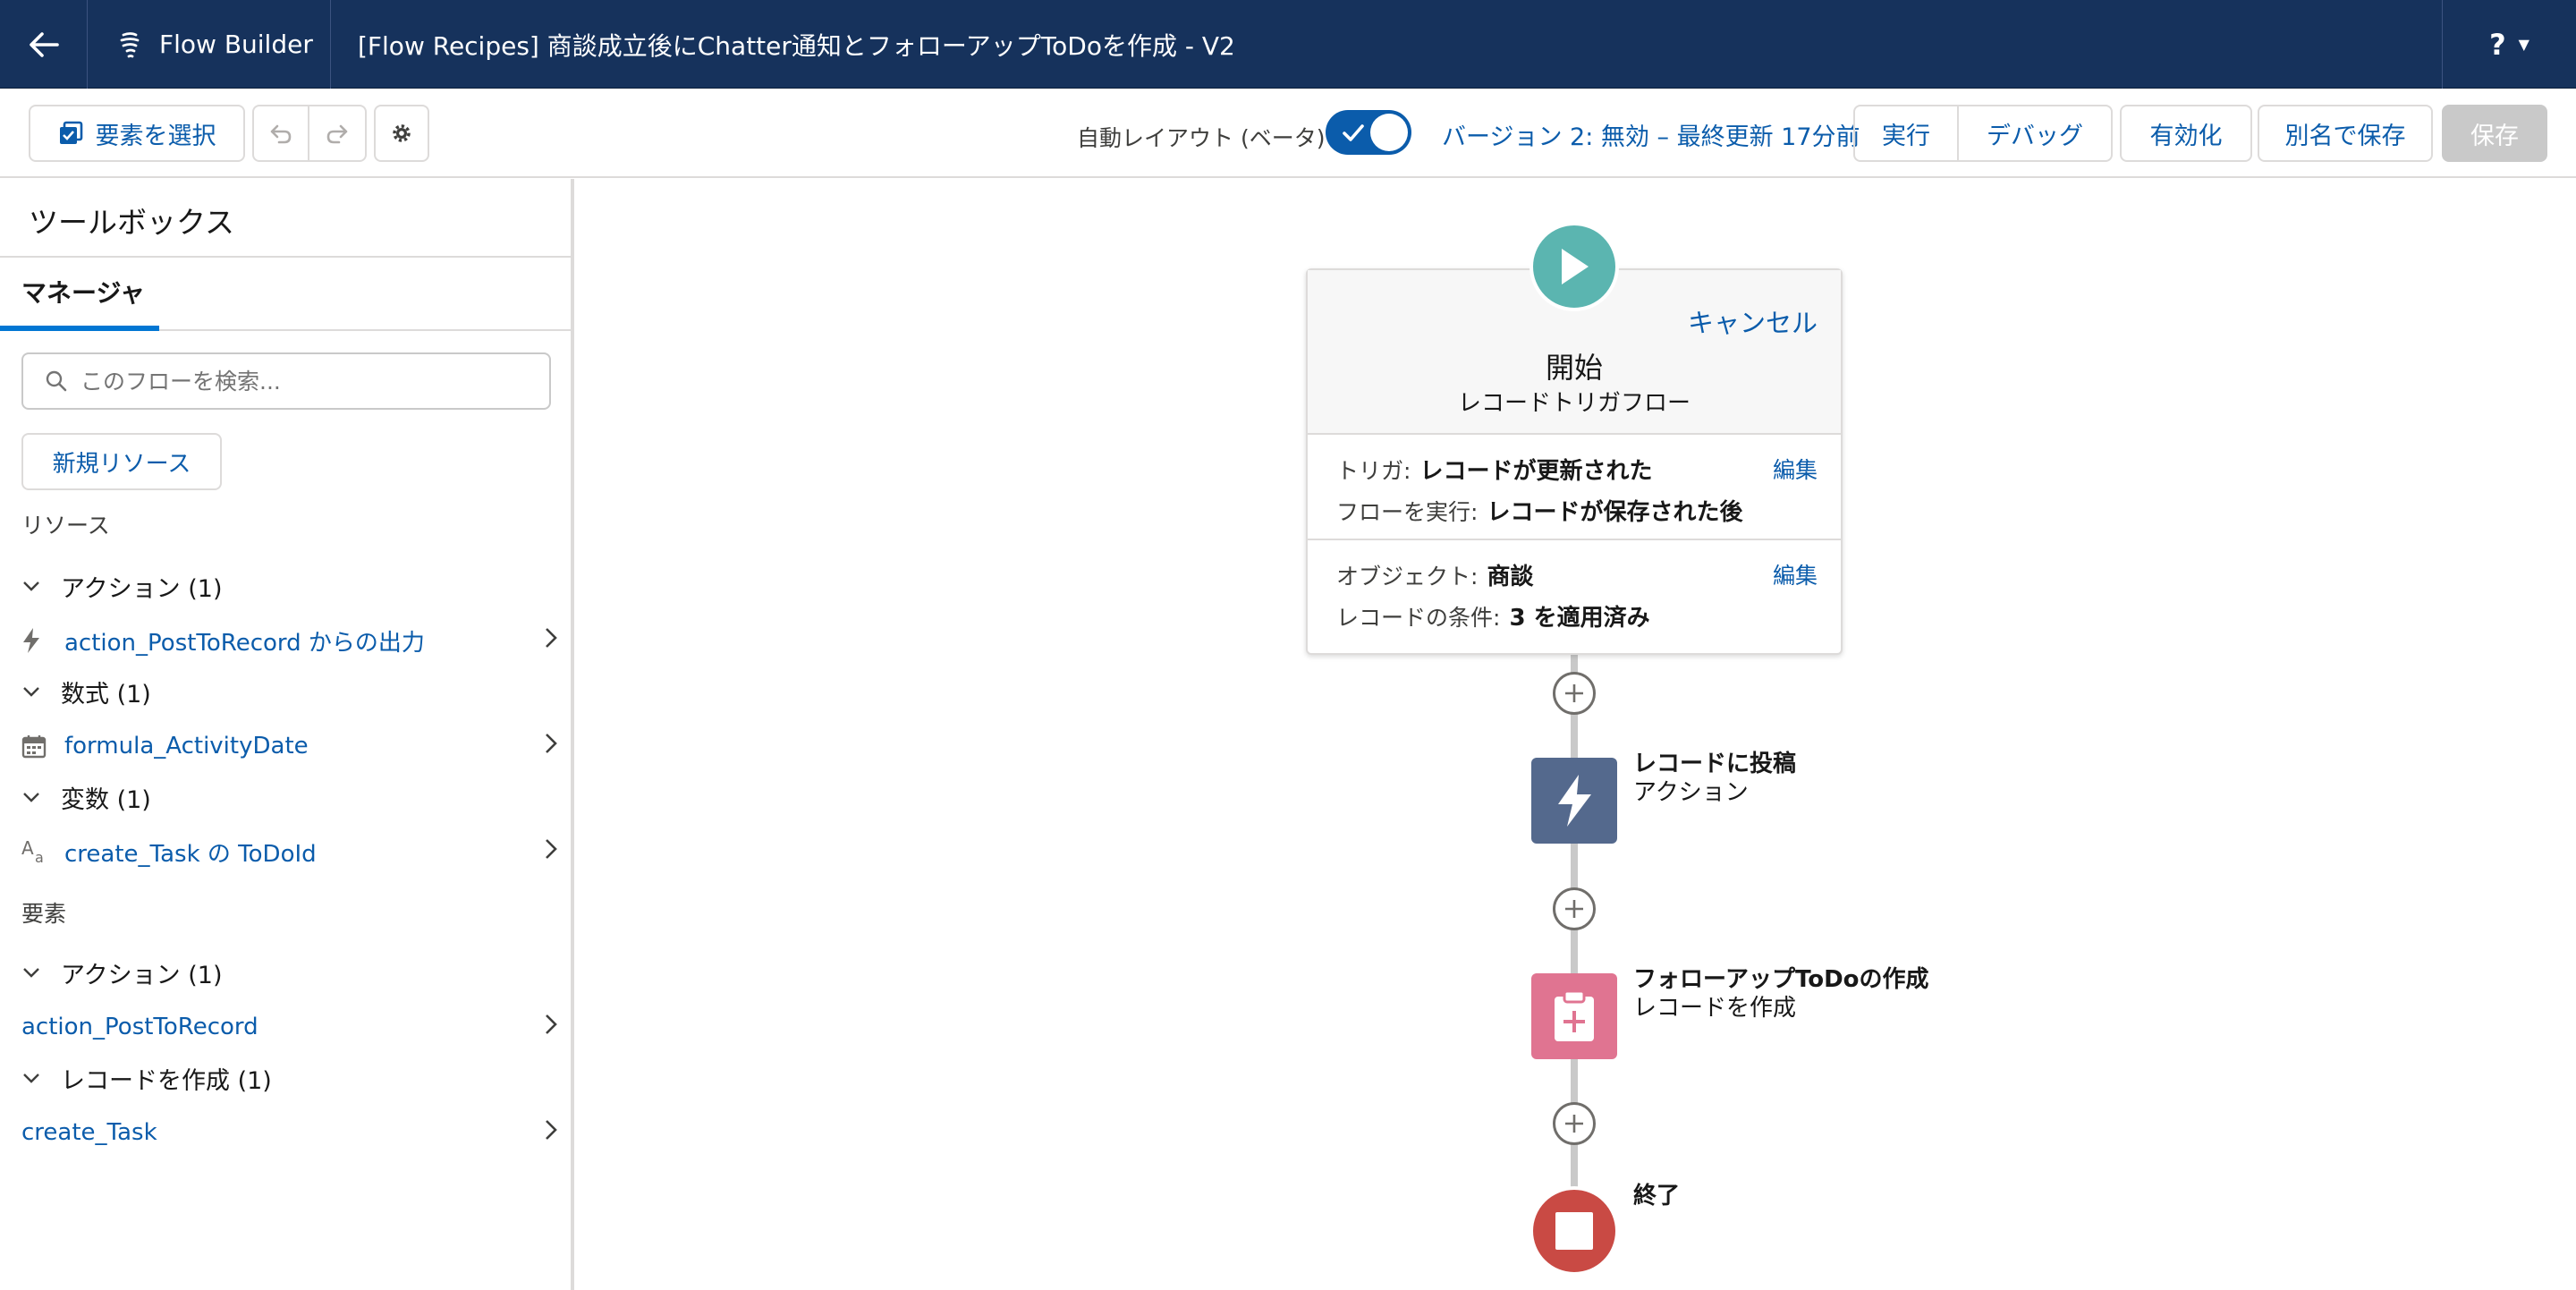 This screenshot has height=1290, width=2576. What do you see at coordinates (1574, 266) in the screenshot?
I see `start-node-icon` at bounding box center [1574, 266].